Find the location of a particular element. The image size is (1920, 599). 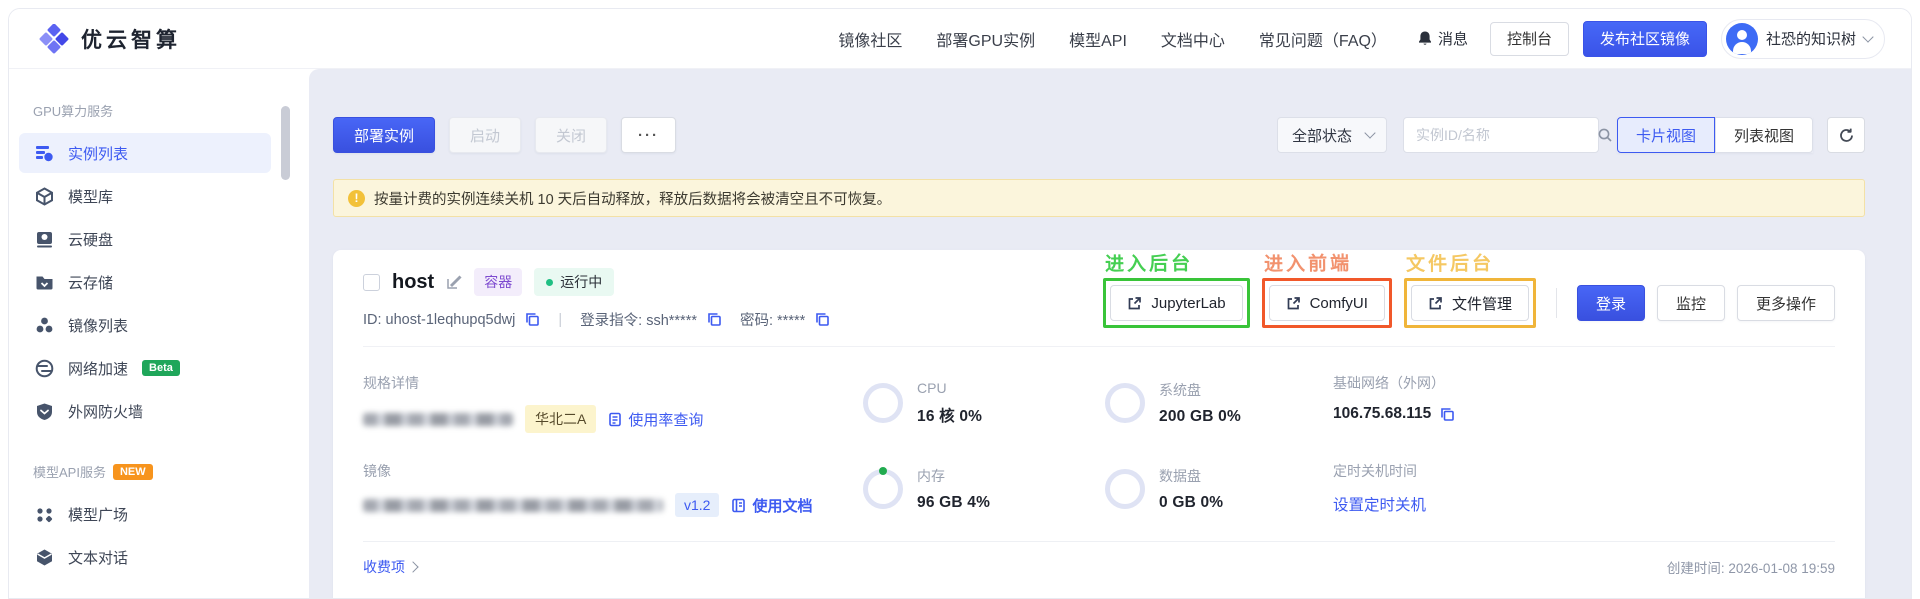

sidebar-item-label: 模型广场 is located at coordinates (98, 515).